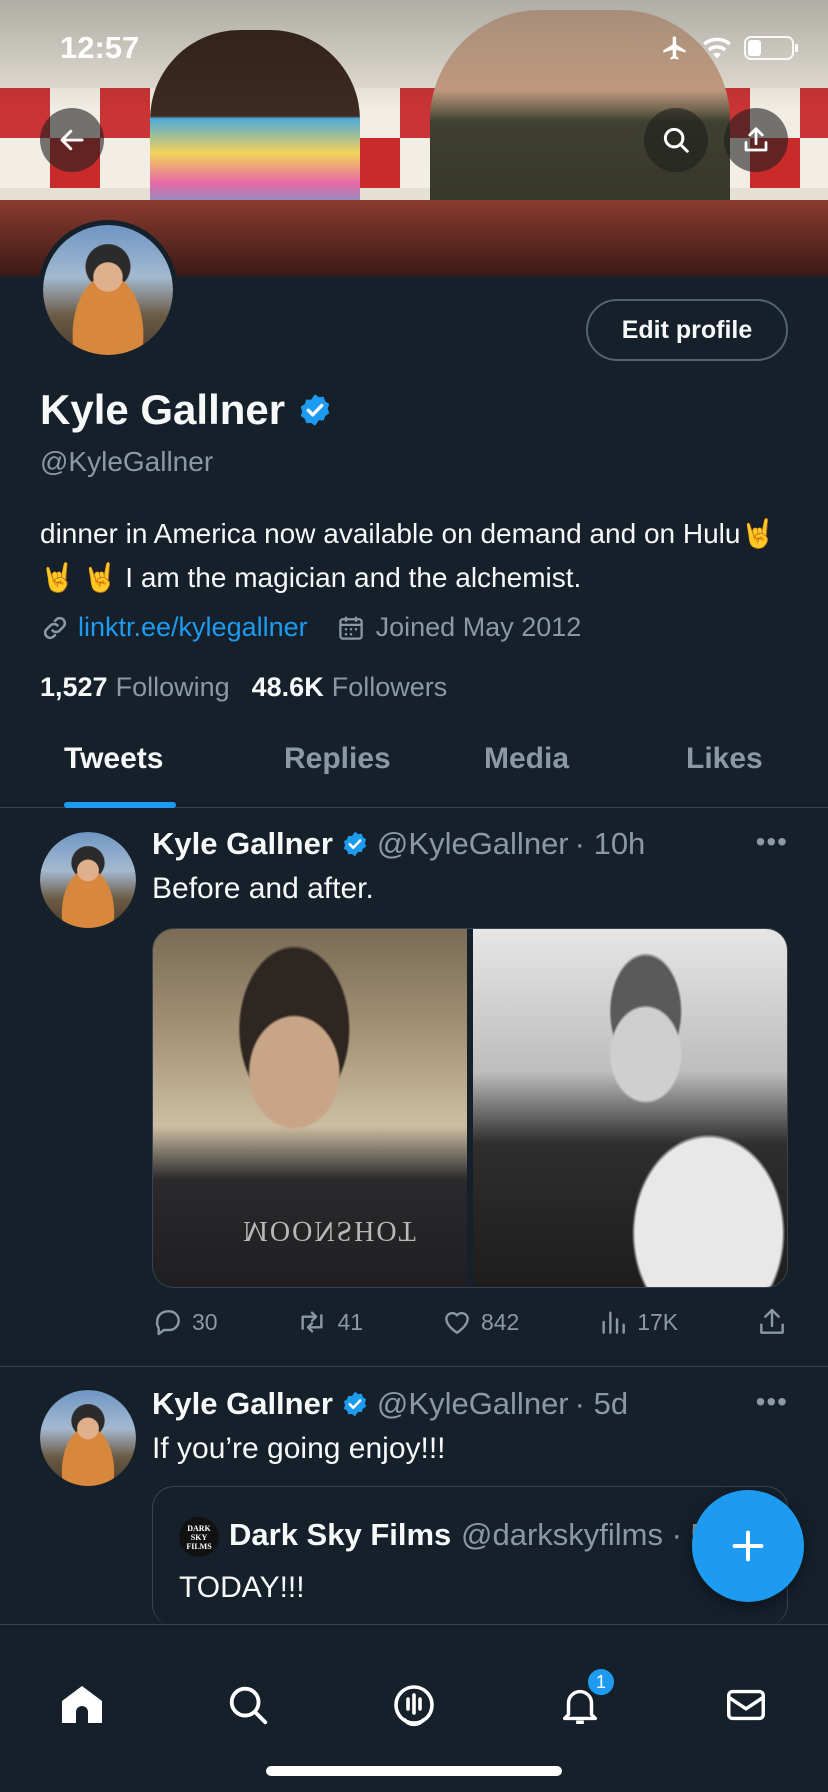 The width and height of the screenshot is (828, 1792). I want to click on profile-website-link: linktr.ee/kylegallner, so click(193, 627).